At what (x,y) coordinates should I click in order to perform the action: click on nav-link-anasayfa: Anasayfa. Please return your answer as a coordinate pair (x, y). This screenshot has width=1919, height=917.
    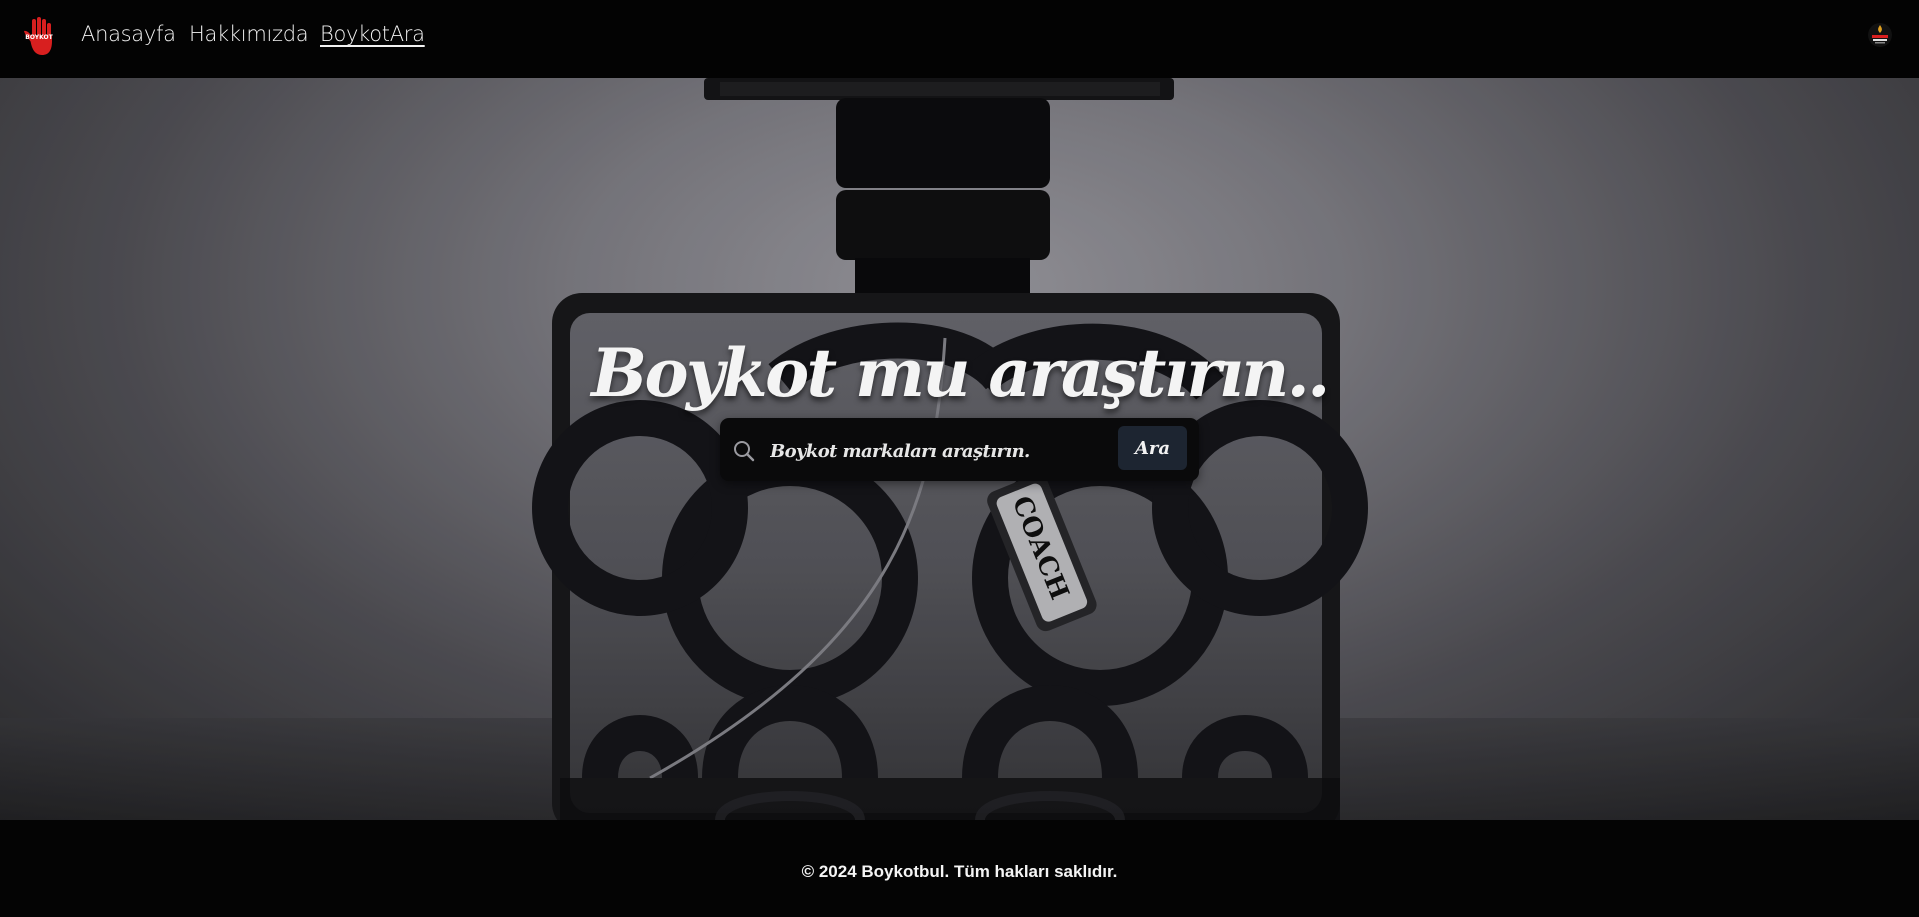
    Looking at the image, I should click on (128, 34).